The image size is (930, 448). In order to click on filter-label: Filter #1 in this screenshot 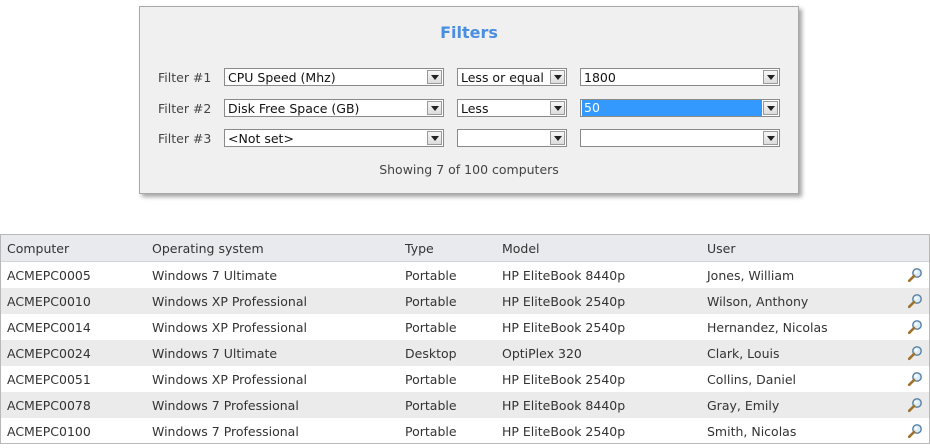, I will do `click(185, 77)`.